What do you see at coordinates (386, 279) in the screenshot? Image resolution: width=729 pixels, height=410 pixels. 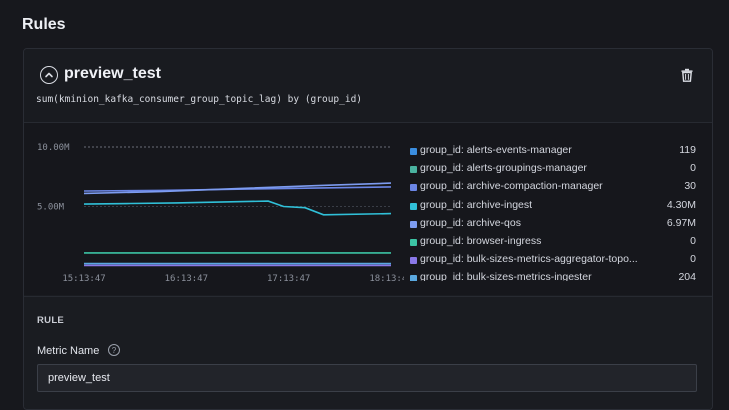 I see `x-tick-label: 18:13:47` at bounding box center [386, 279].